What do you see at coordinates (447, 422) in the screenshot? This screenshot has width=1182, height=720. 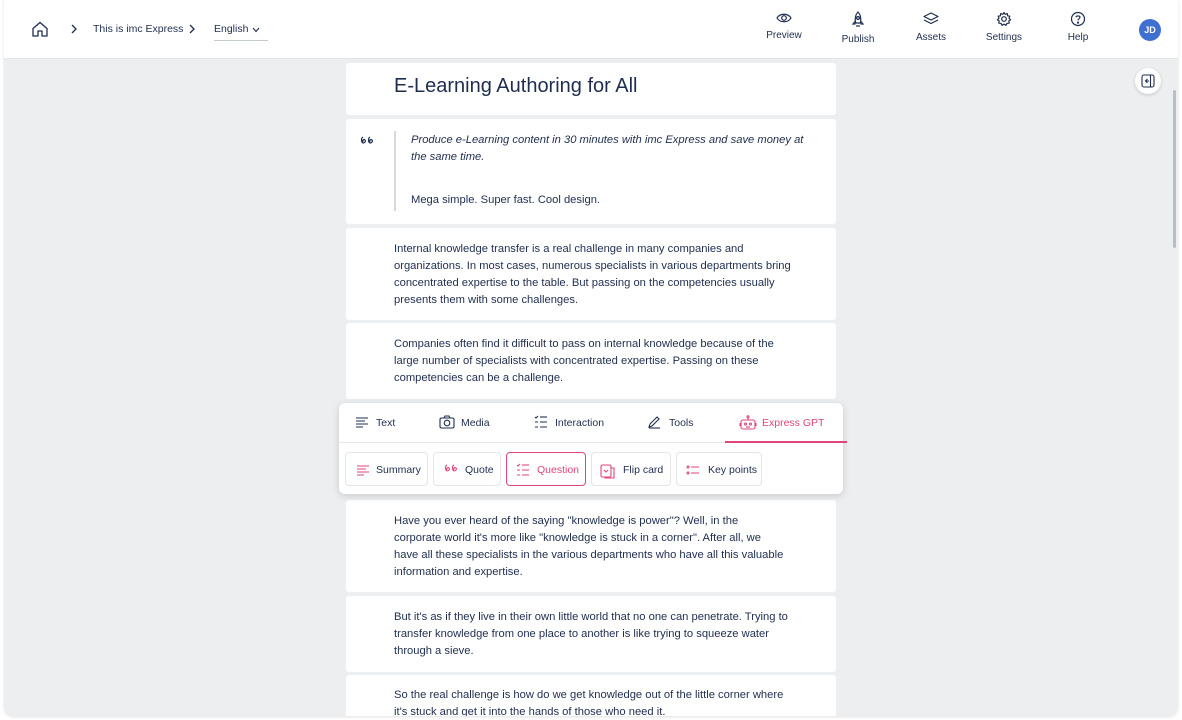 I see `camera-icon` at bounding box center [447, 422].